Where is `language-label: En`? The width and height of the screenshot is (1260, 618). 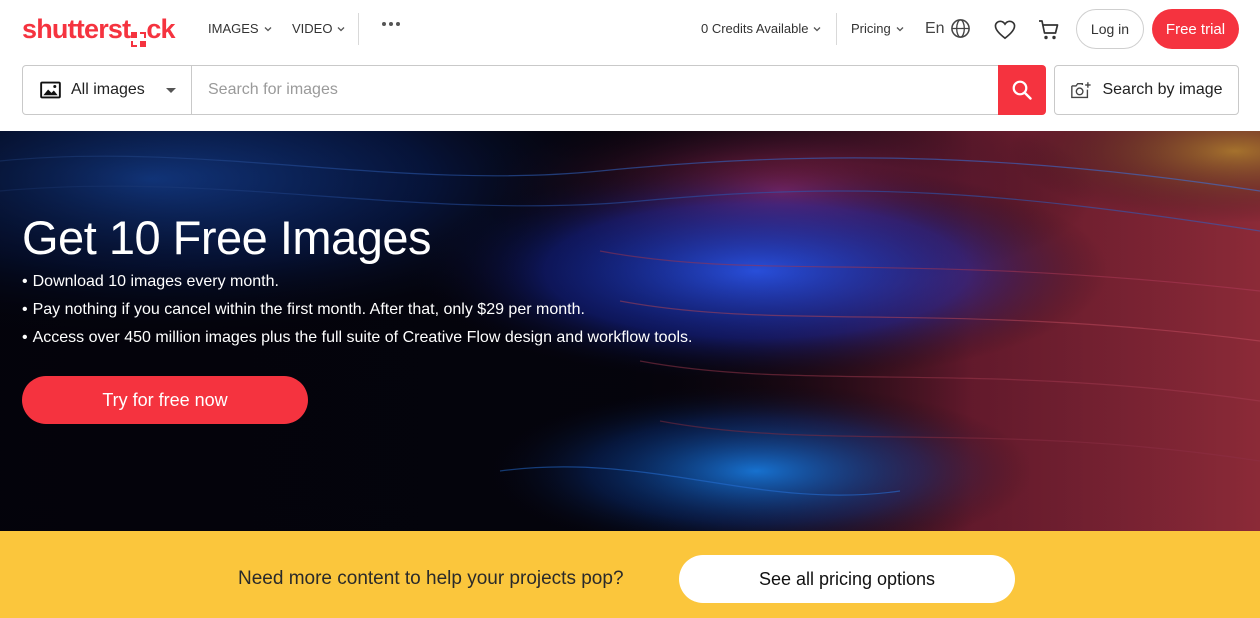
language-label: En is located at coordinates (935, 28).